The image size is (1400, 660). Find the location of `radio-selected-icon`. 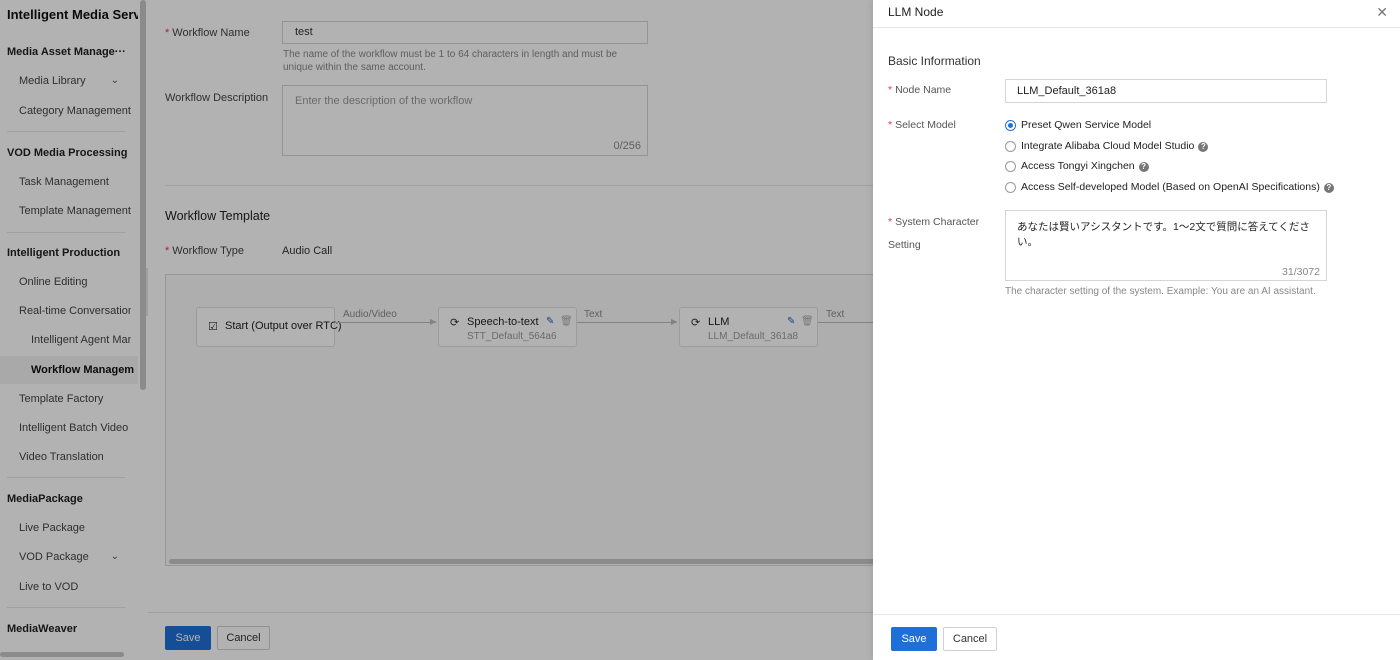

radio-selected-icon is located at coordinates (1010, 125).